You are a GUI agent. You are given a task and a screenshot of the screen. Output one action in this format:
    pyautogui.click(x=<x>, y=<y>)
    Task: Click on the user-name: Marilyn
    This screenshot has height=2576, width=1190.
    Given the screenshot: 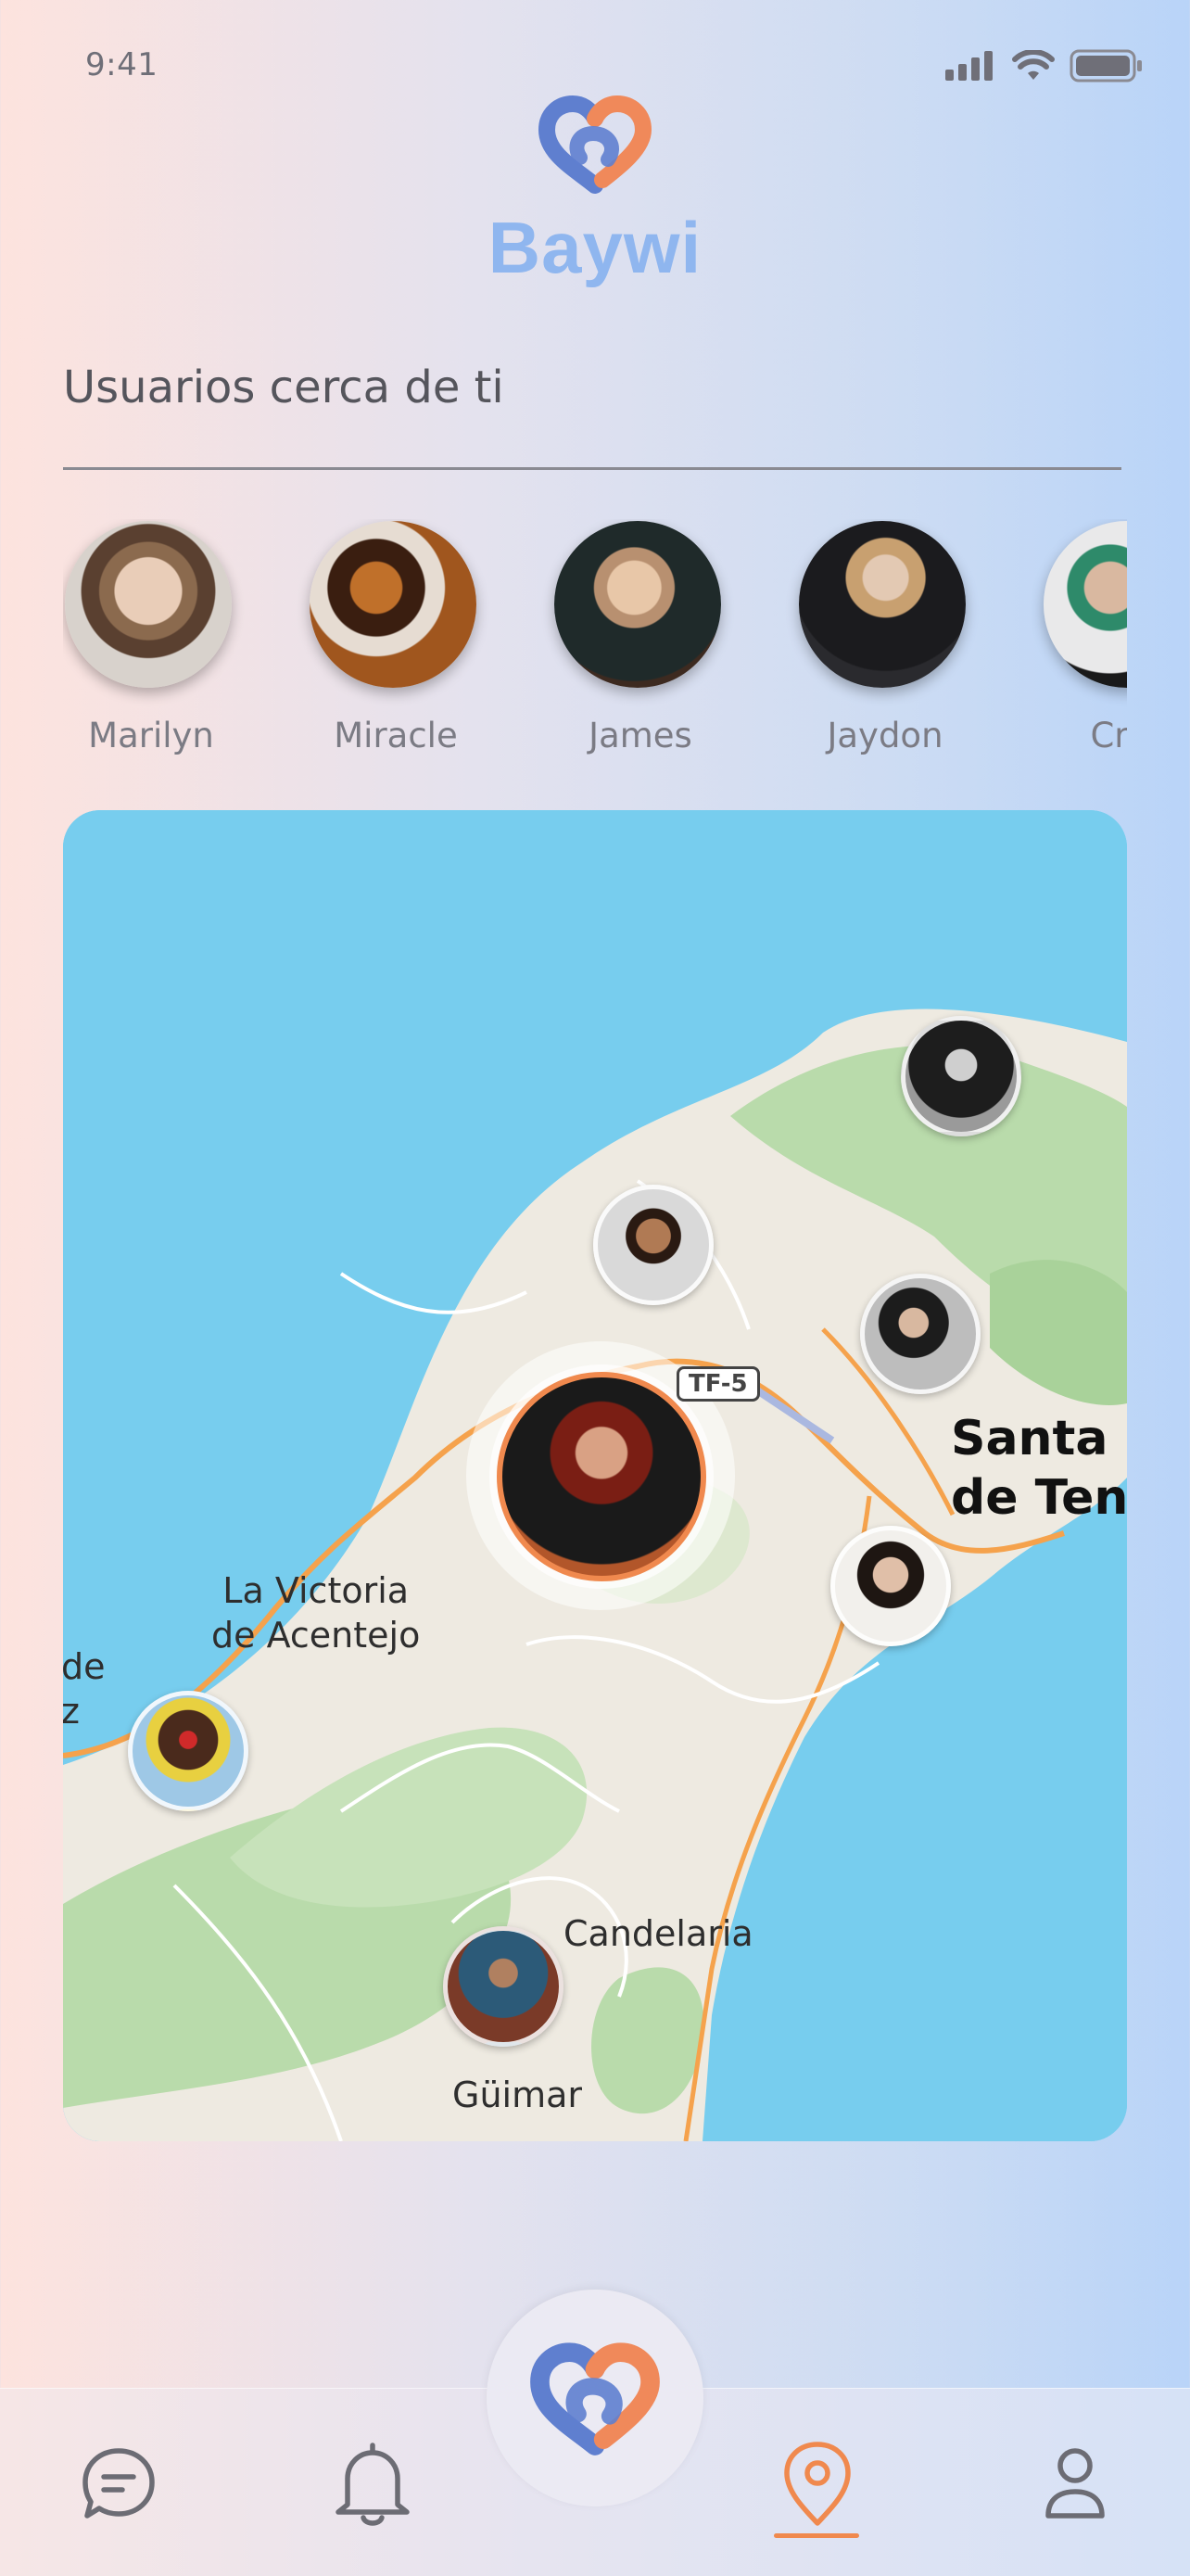 What is the action you would take?
    pyautogui.click(x=151, y=735)
    